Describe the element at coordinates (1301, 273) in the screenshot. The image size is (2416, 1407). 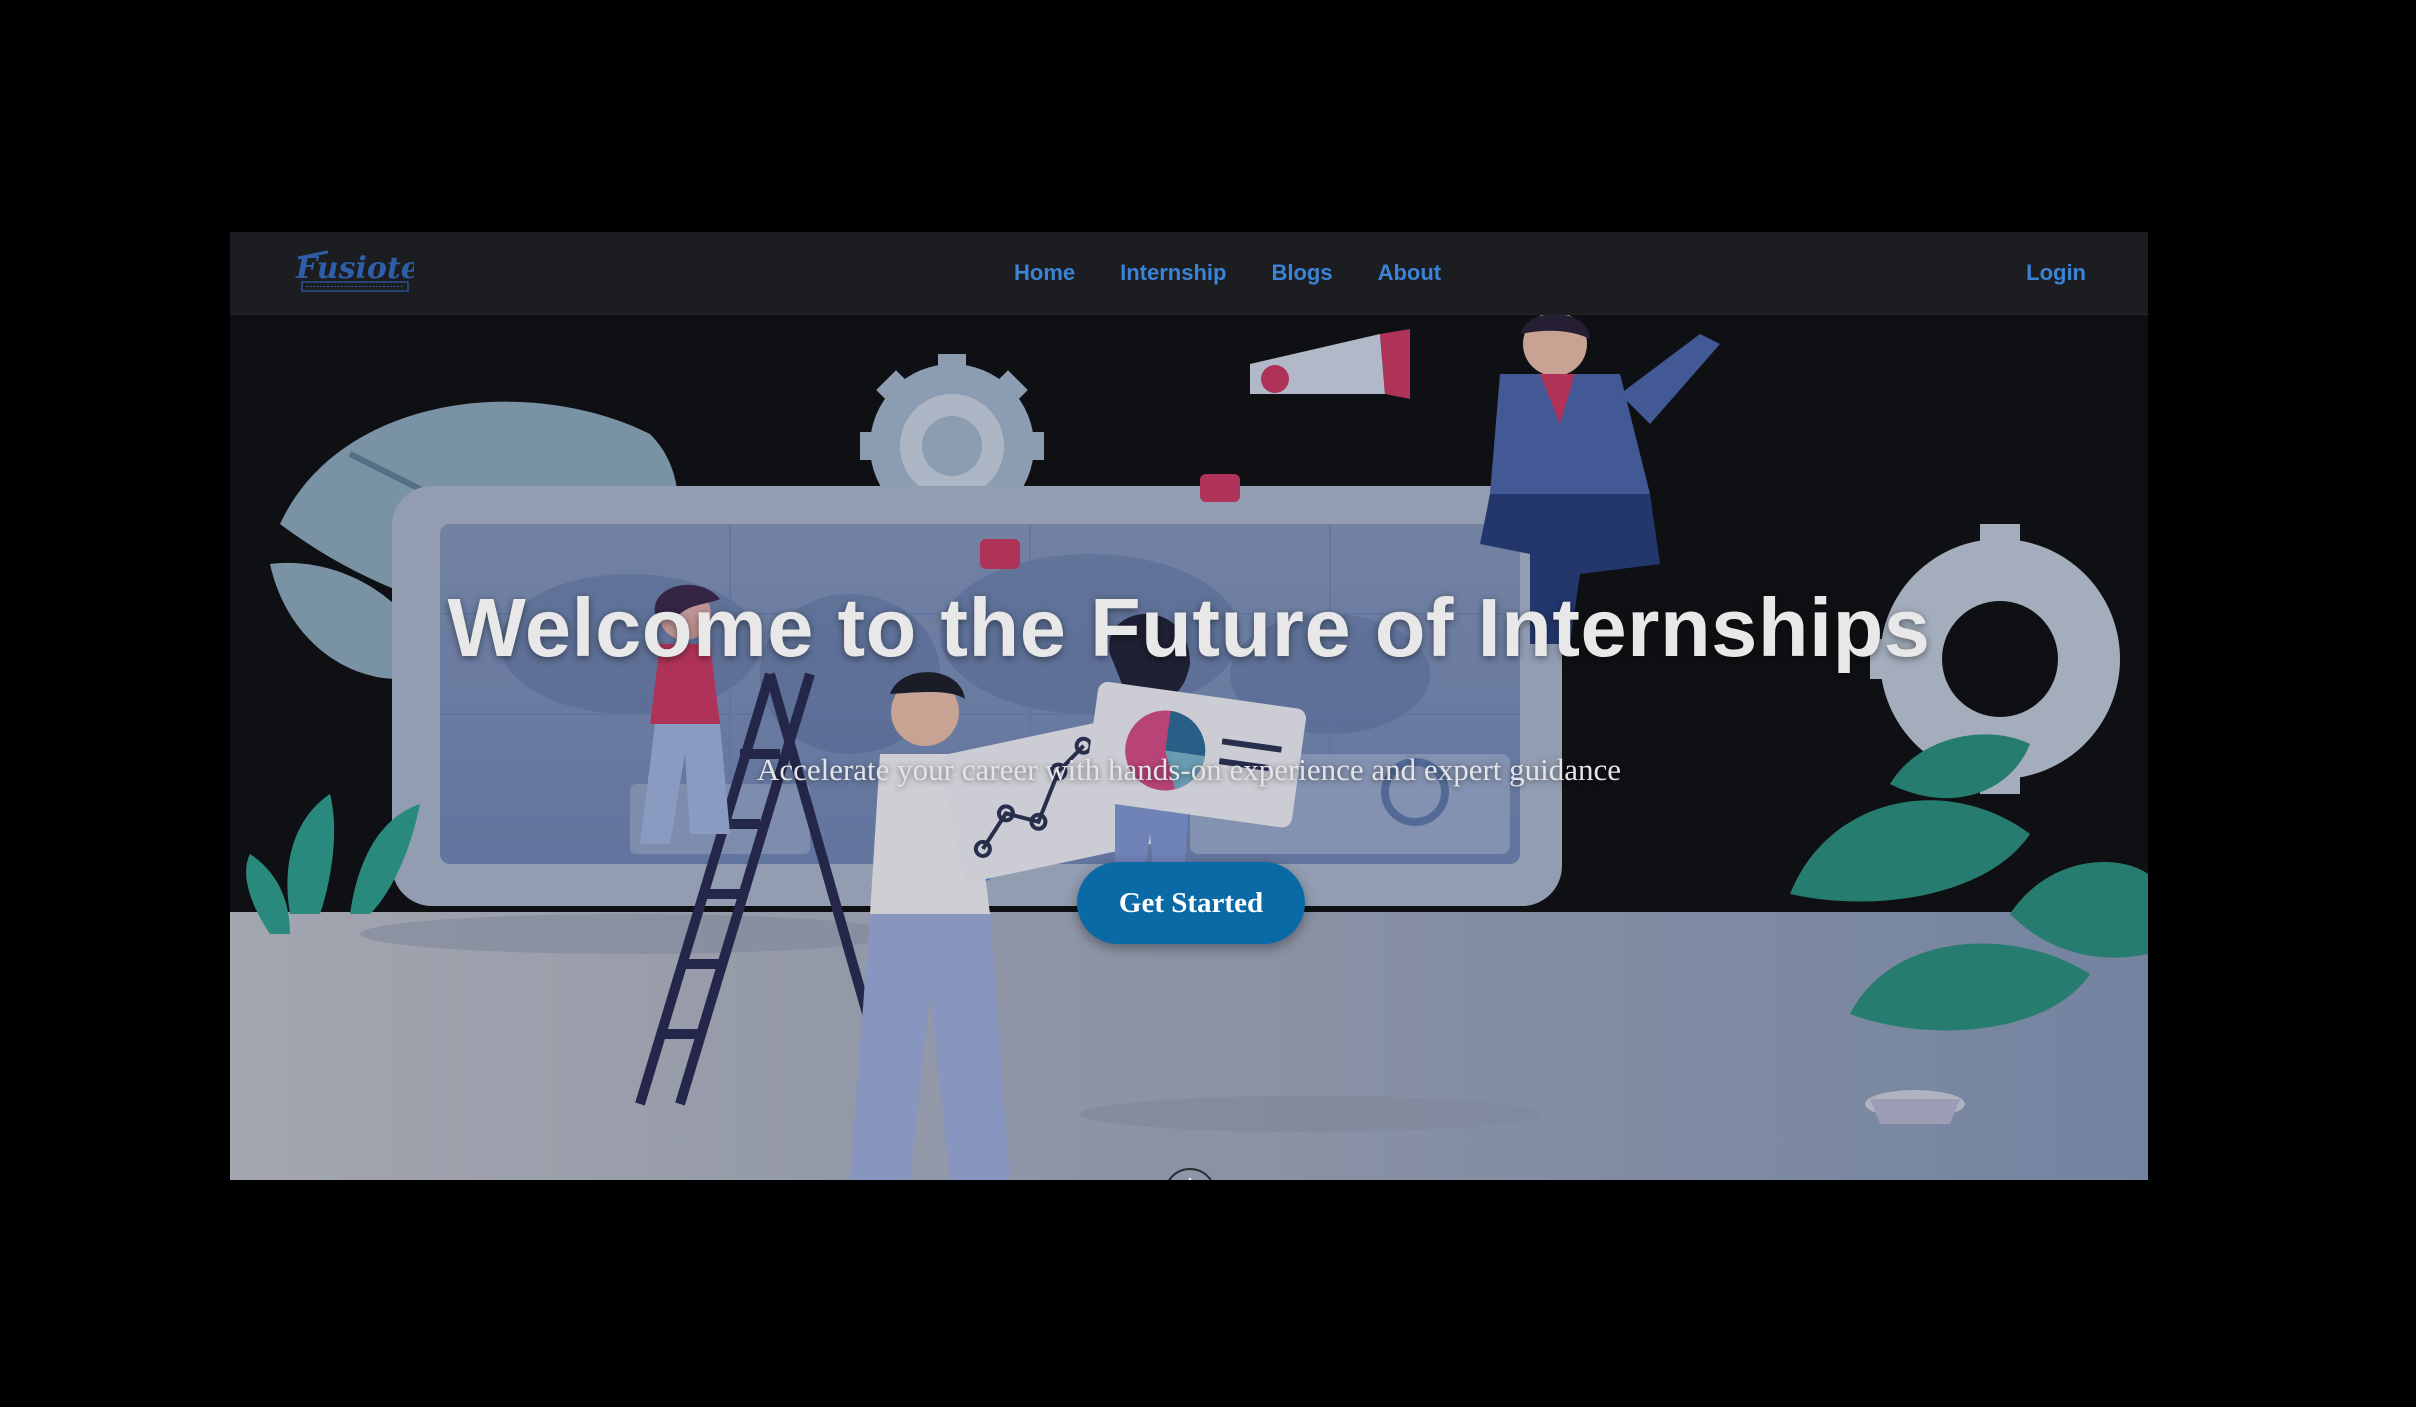
I see `nav-link-blogs: Blogs` at that location.